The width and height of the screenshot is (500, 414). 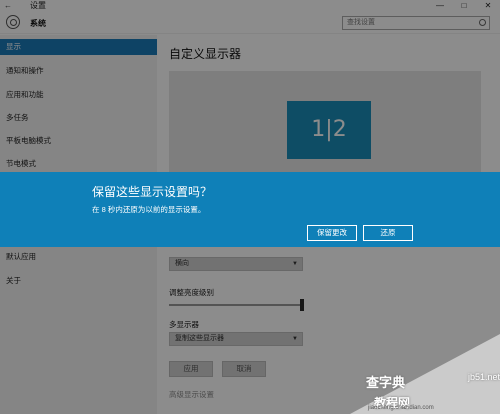 I want to click on watermark-site-en: jb51.net, so click(x=484, y=377).